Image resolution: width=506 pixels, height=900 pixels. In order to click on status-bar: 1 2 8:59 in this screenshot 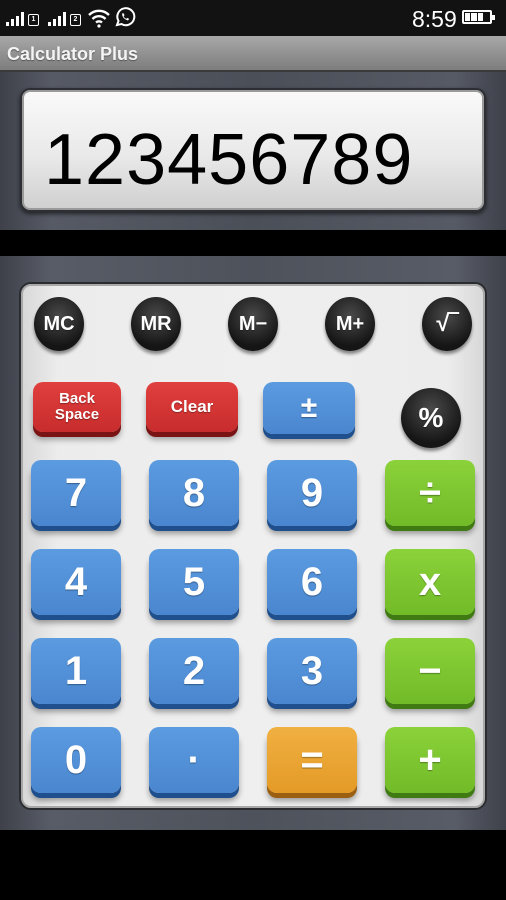, I will do `click(253, 18)`.